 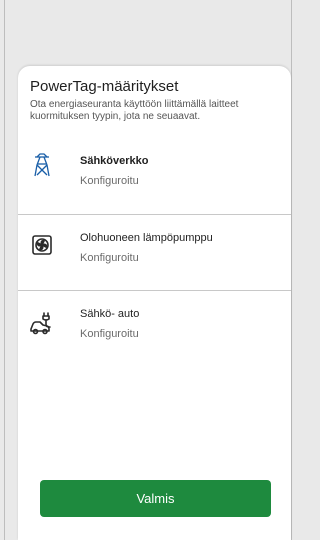 I want to click on load-item-electric-car: Sähkö- auto Konfiguroitu, so click(x=154, y=326).